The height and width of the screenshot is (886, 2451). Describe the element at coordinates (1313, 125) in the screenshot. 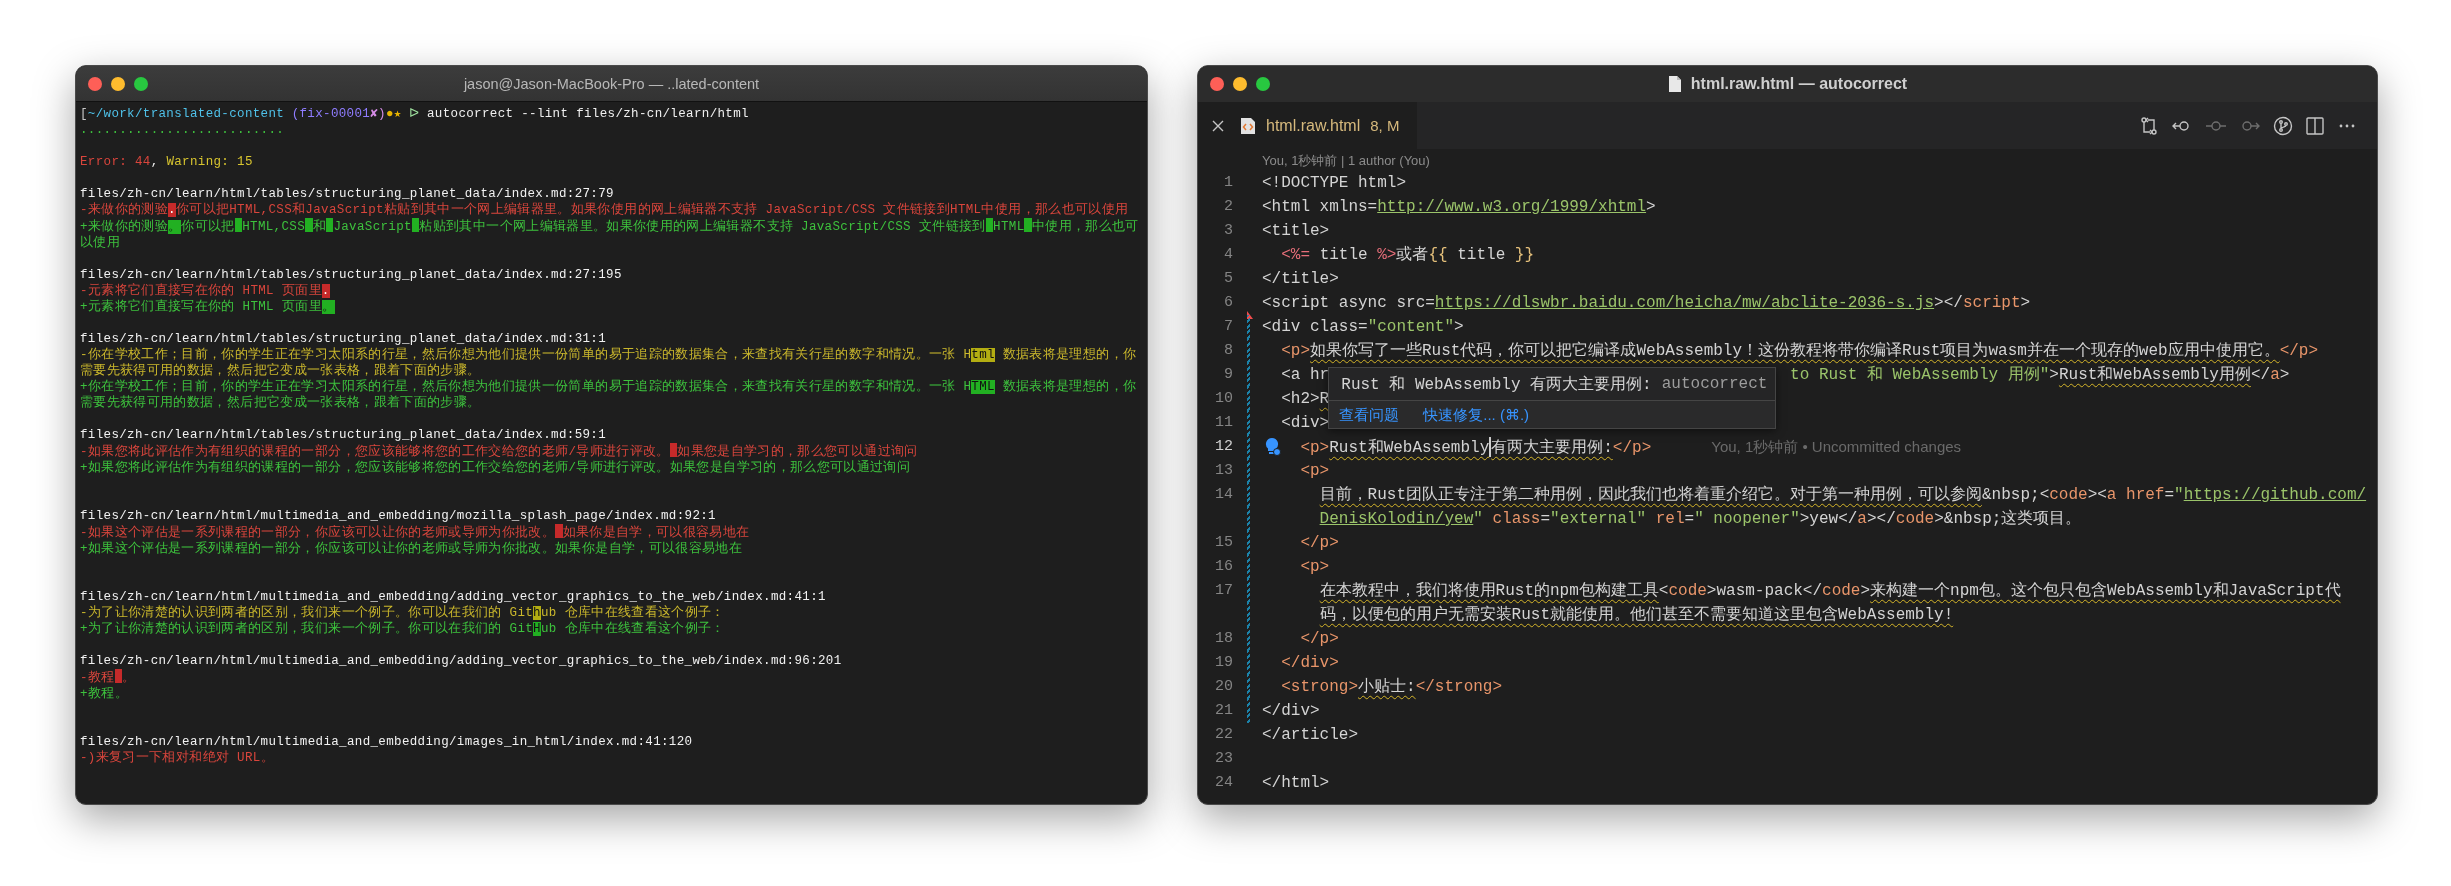

I see `tab-label: html.raw.html` at that location.